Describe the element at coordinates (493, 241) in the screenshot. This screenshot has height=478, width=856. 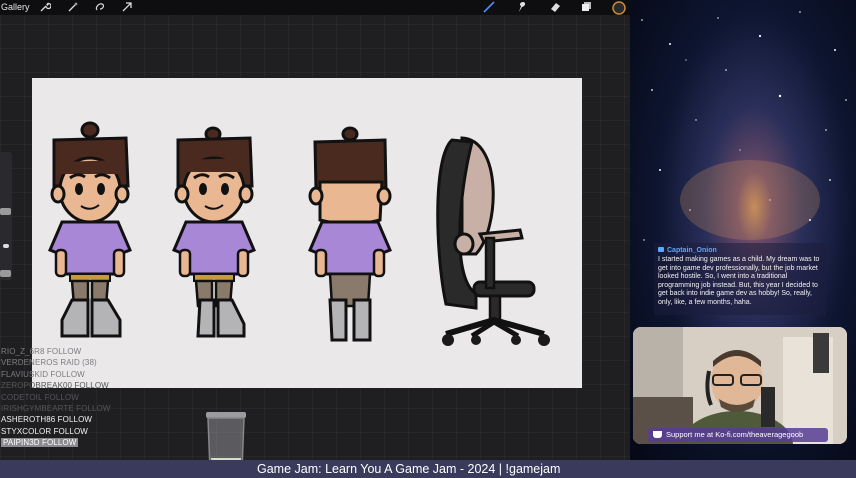
I see `office-chair` at that location.